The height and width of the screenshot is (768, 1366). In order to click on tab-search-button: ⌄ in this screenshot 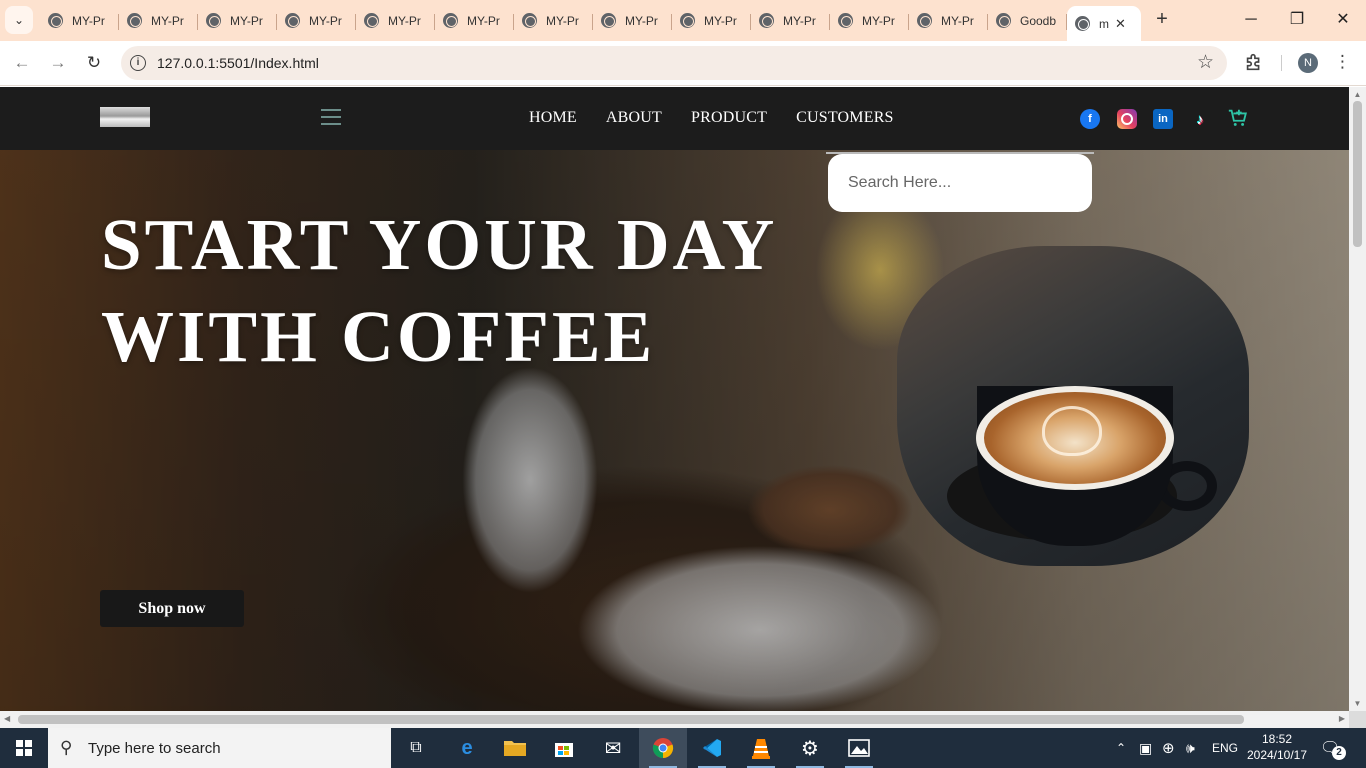, I will do `click(19, 20)`.